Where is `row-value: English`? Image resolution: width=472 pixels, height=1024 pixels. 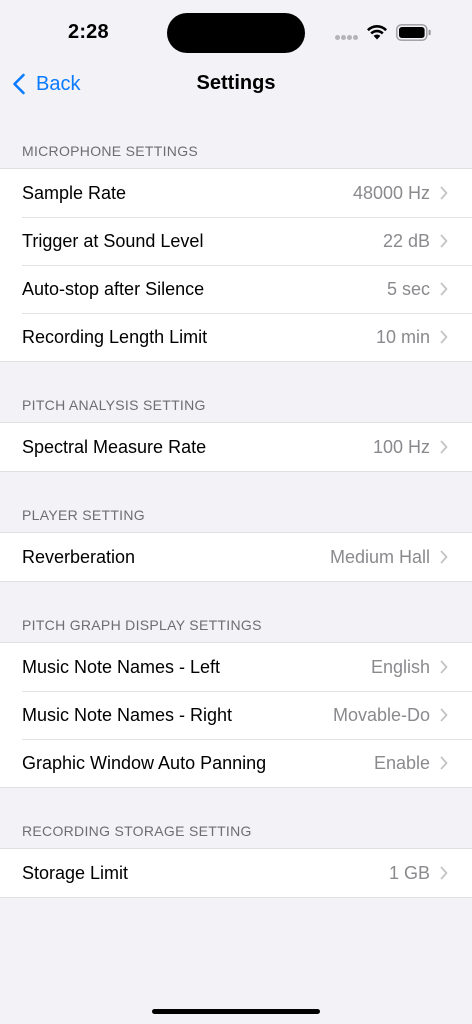 row-value: English is located at coordinates (400, 666).